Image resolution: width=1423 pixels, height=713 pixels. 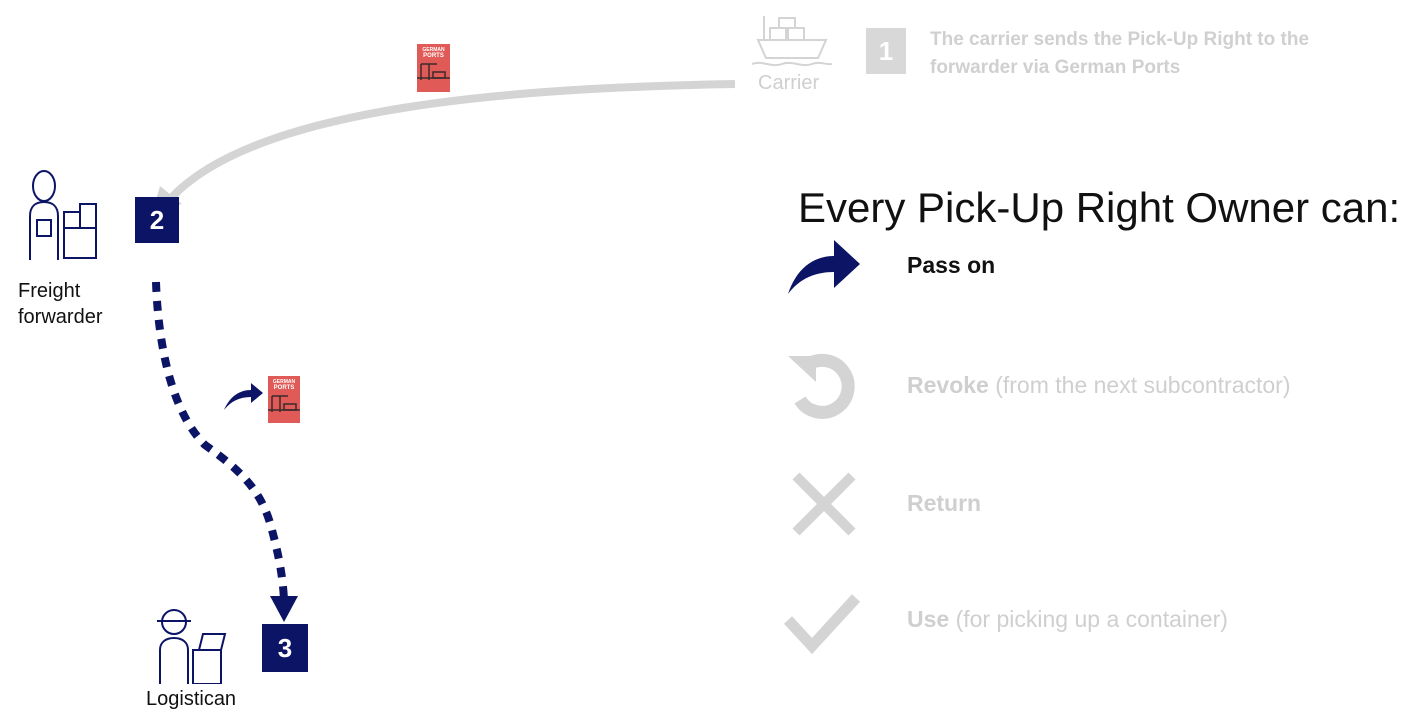 What do you see at coordinates (792, 41) in the screenshot?
I see `ship-icon` at bounding box center [792, 41].